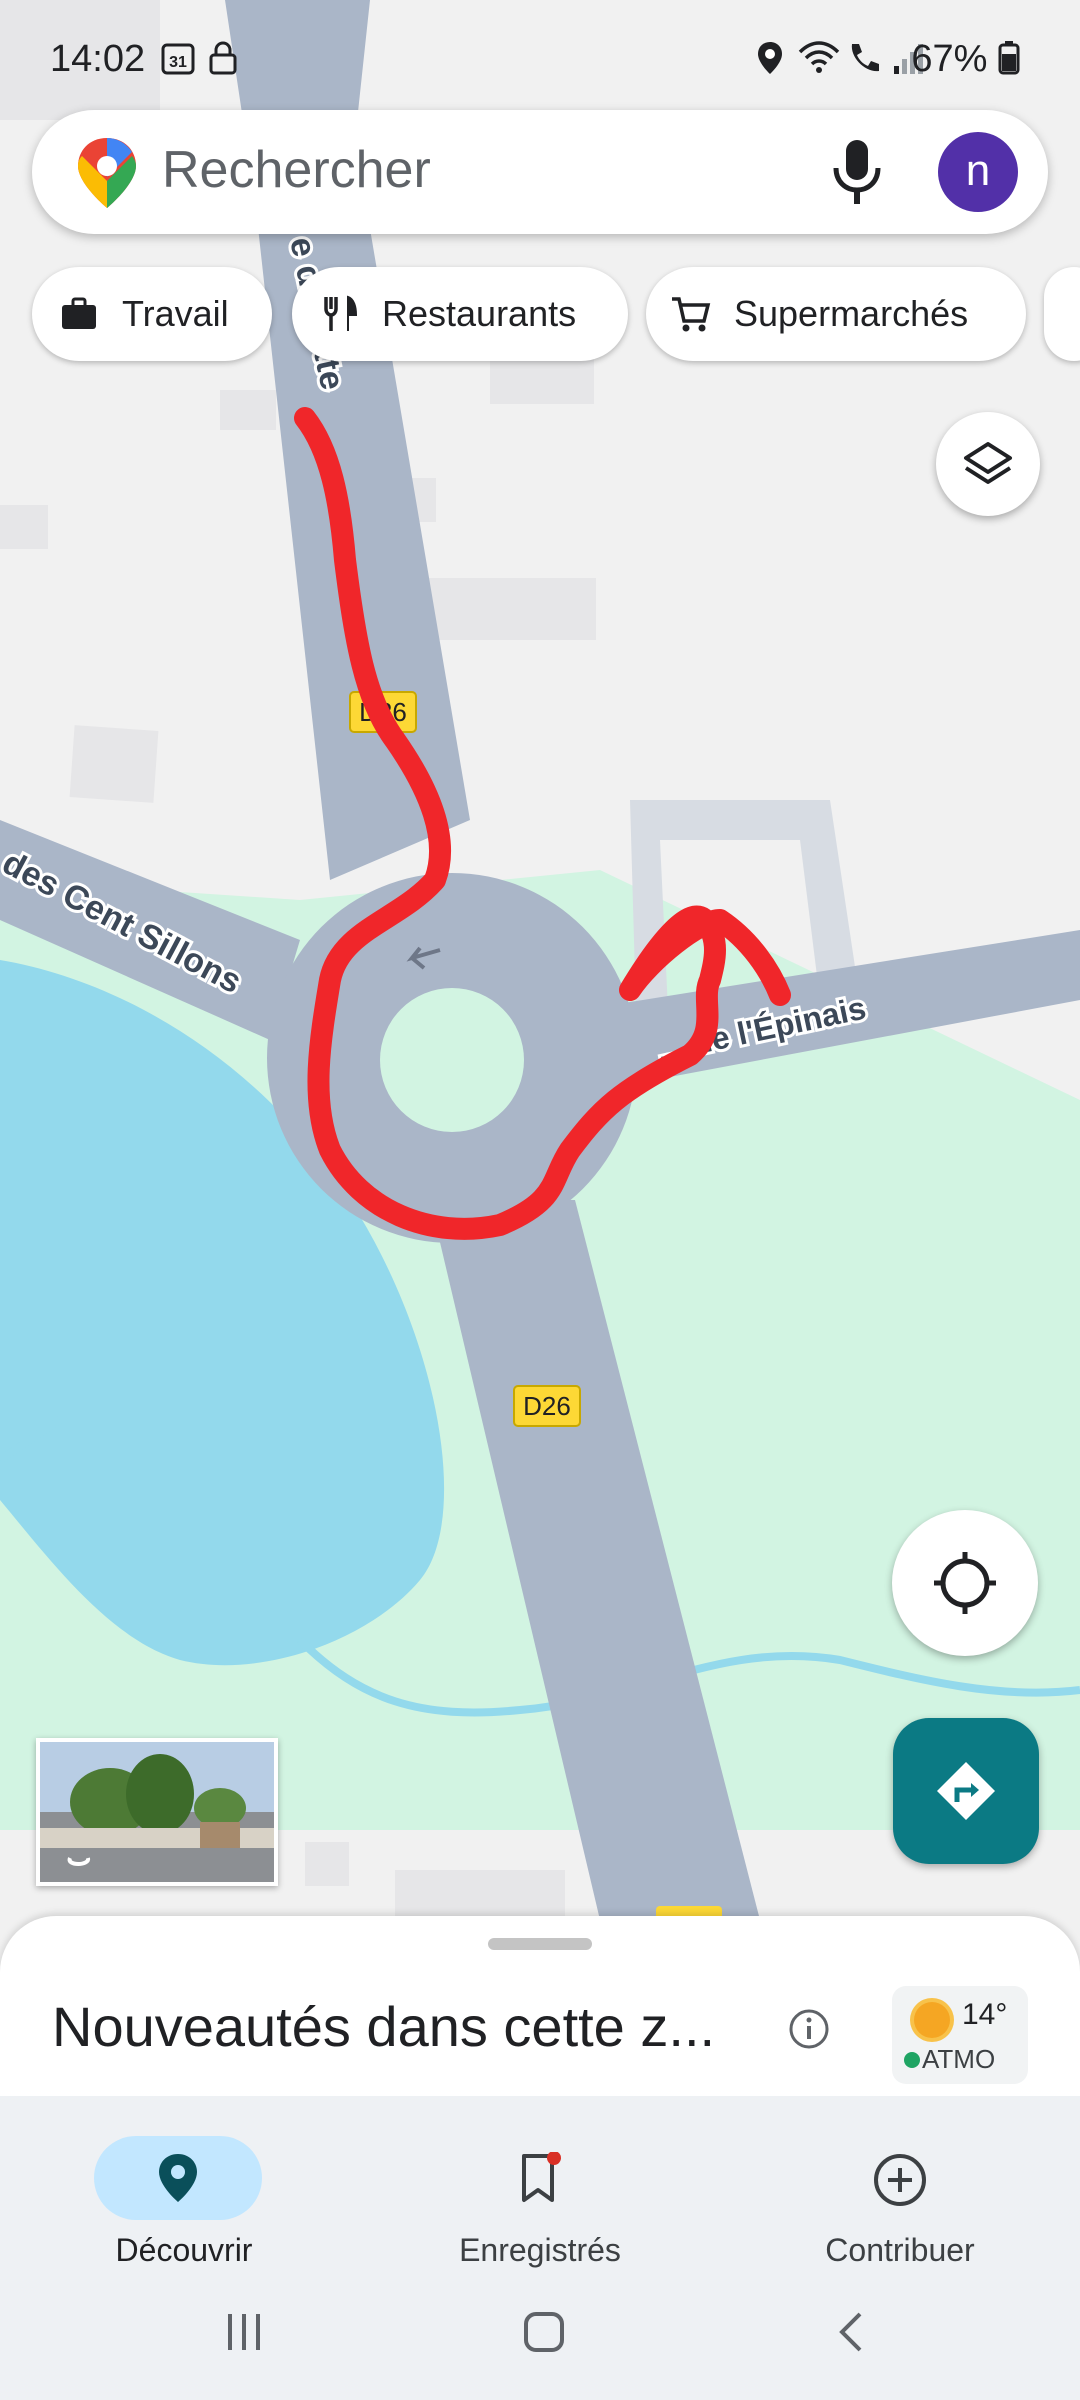  I want to click on chip-supermarches: Supermarchés, so click(836, 314).